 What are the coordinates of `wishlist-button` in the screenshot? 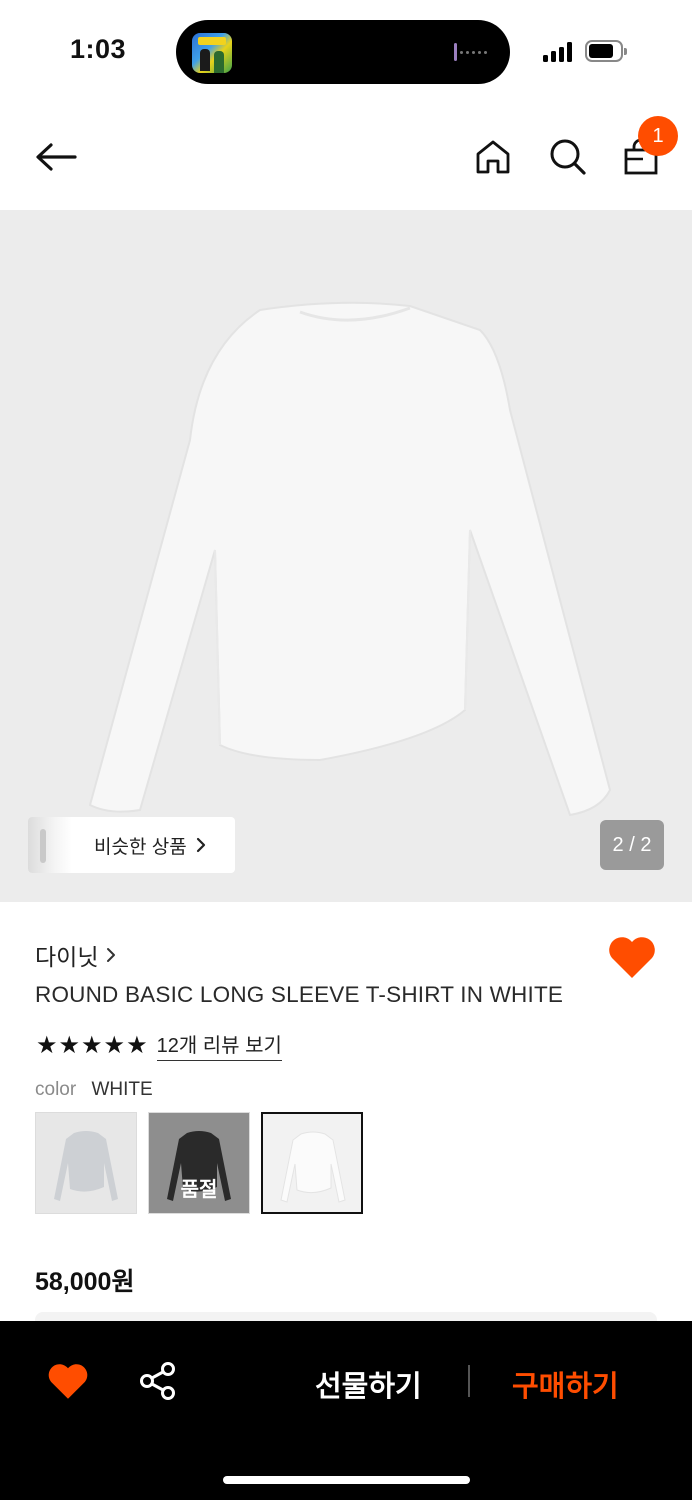 It's located at (632, 957).